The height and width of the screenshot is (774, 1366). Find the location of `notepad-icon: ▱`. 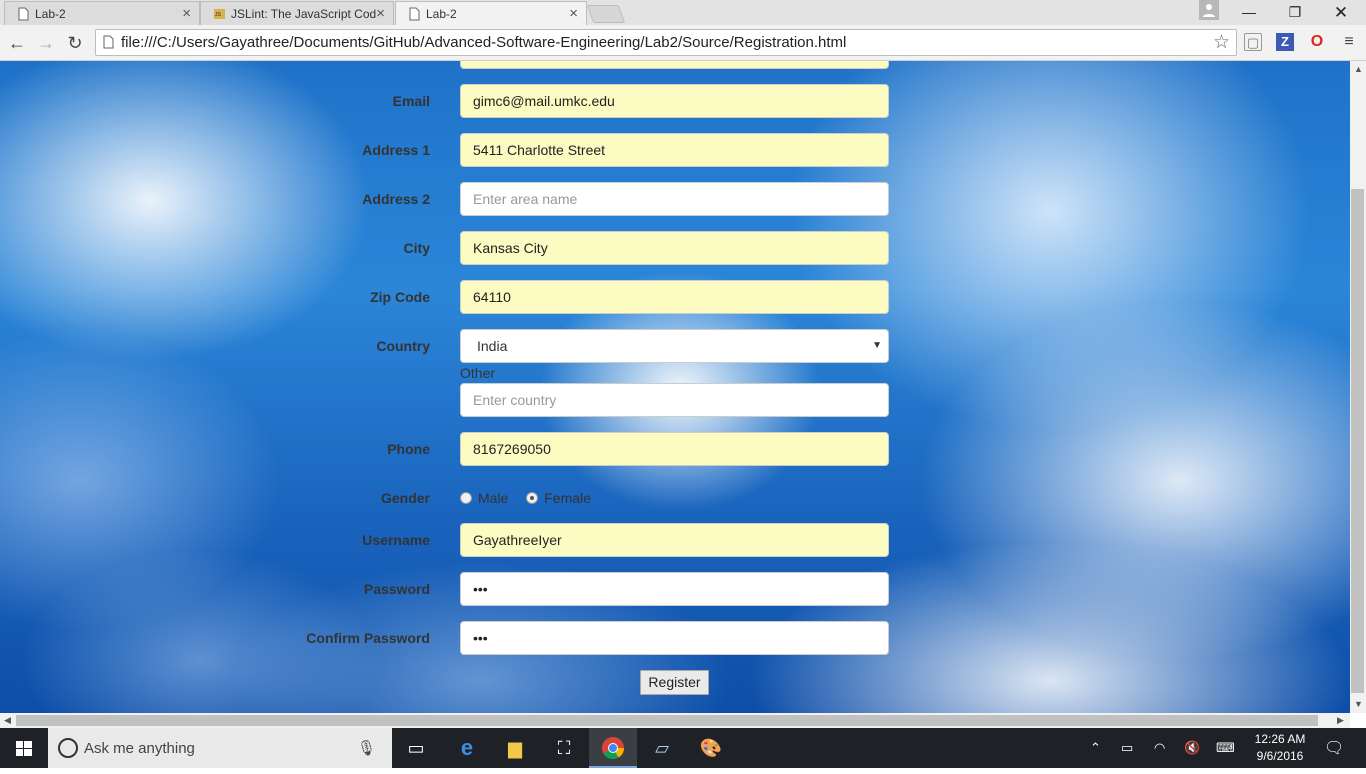

notepad-icon: ▱ is located at coordinates (662, 748).